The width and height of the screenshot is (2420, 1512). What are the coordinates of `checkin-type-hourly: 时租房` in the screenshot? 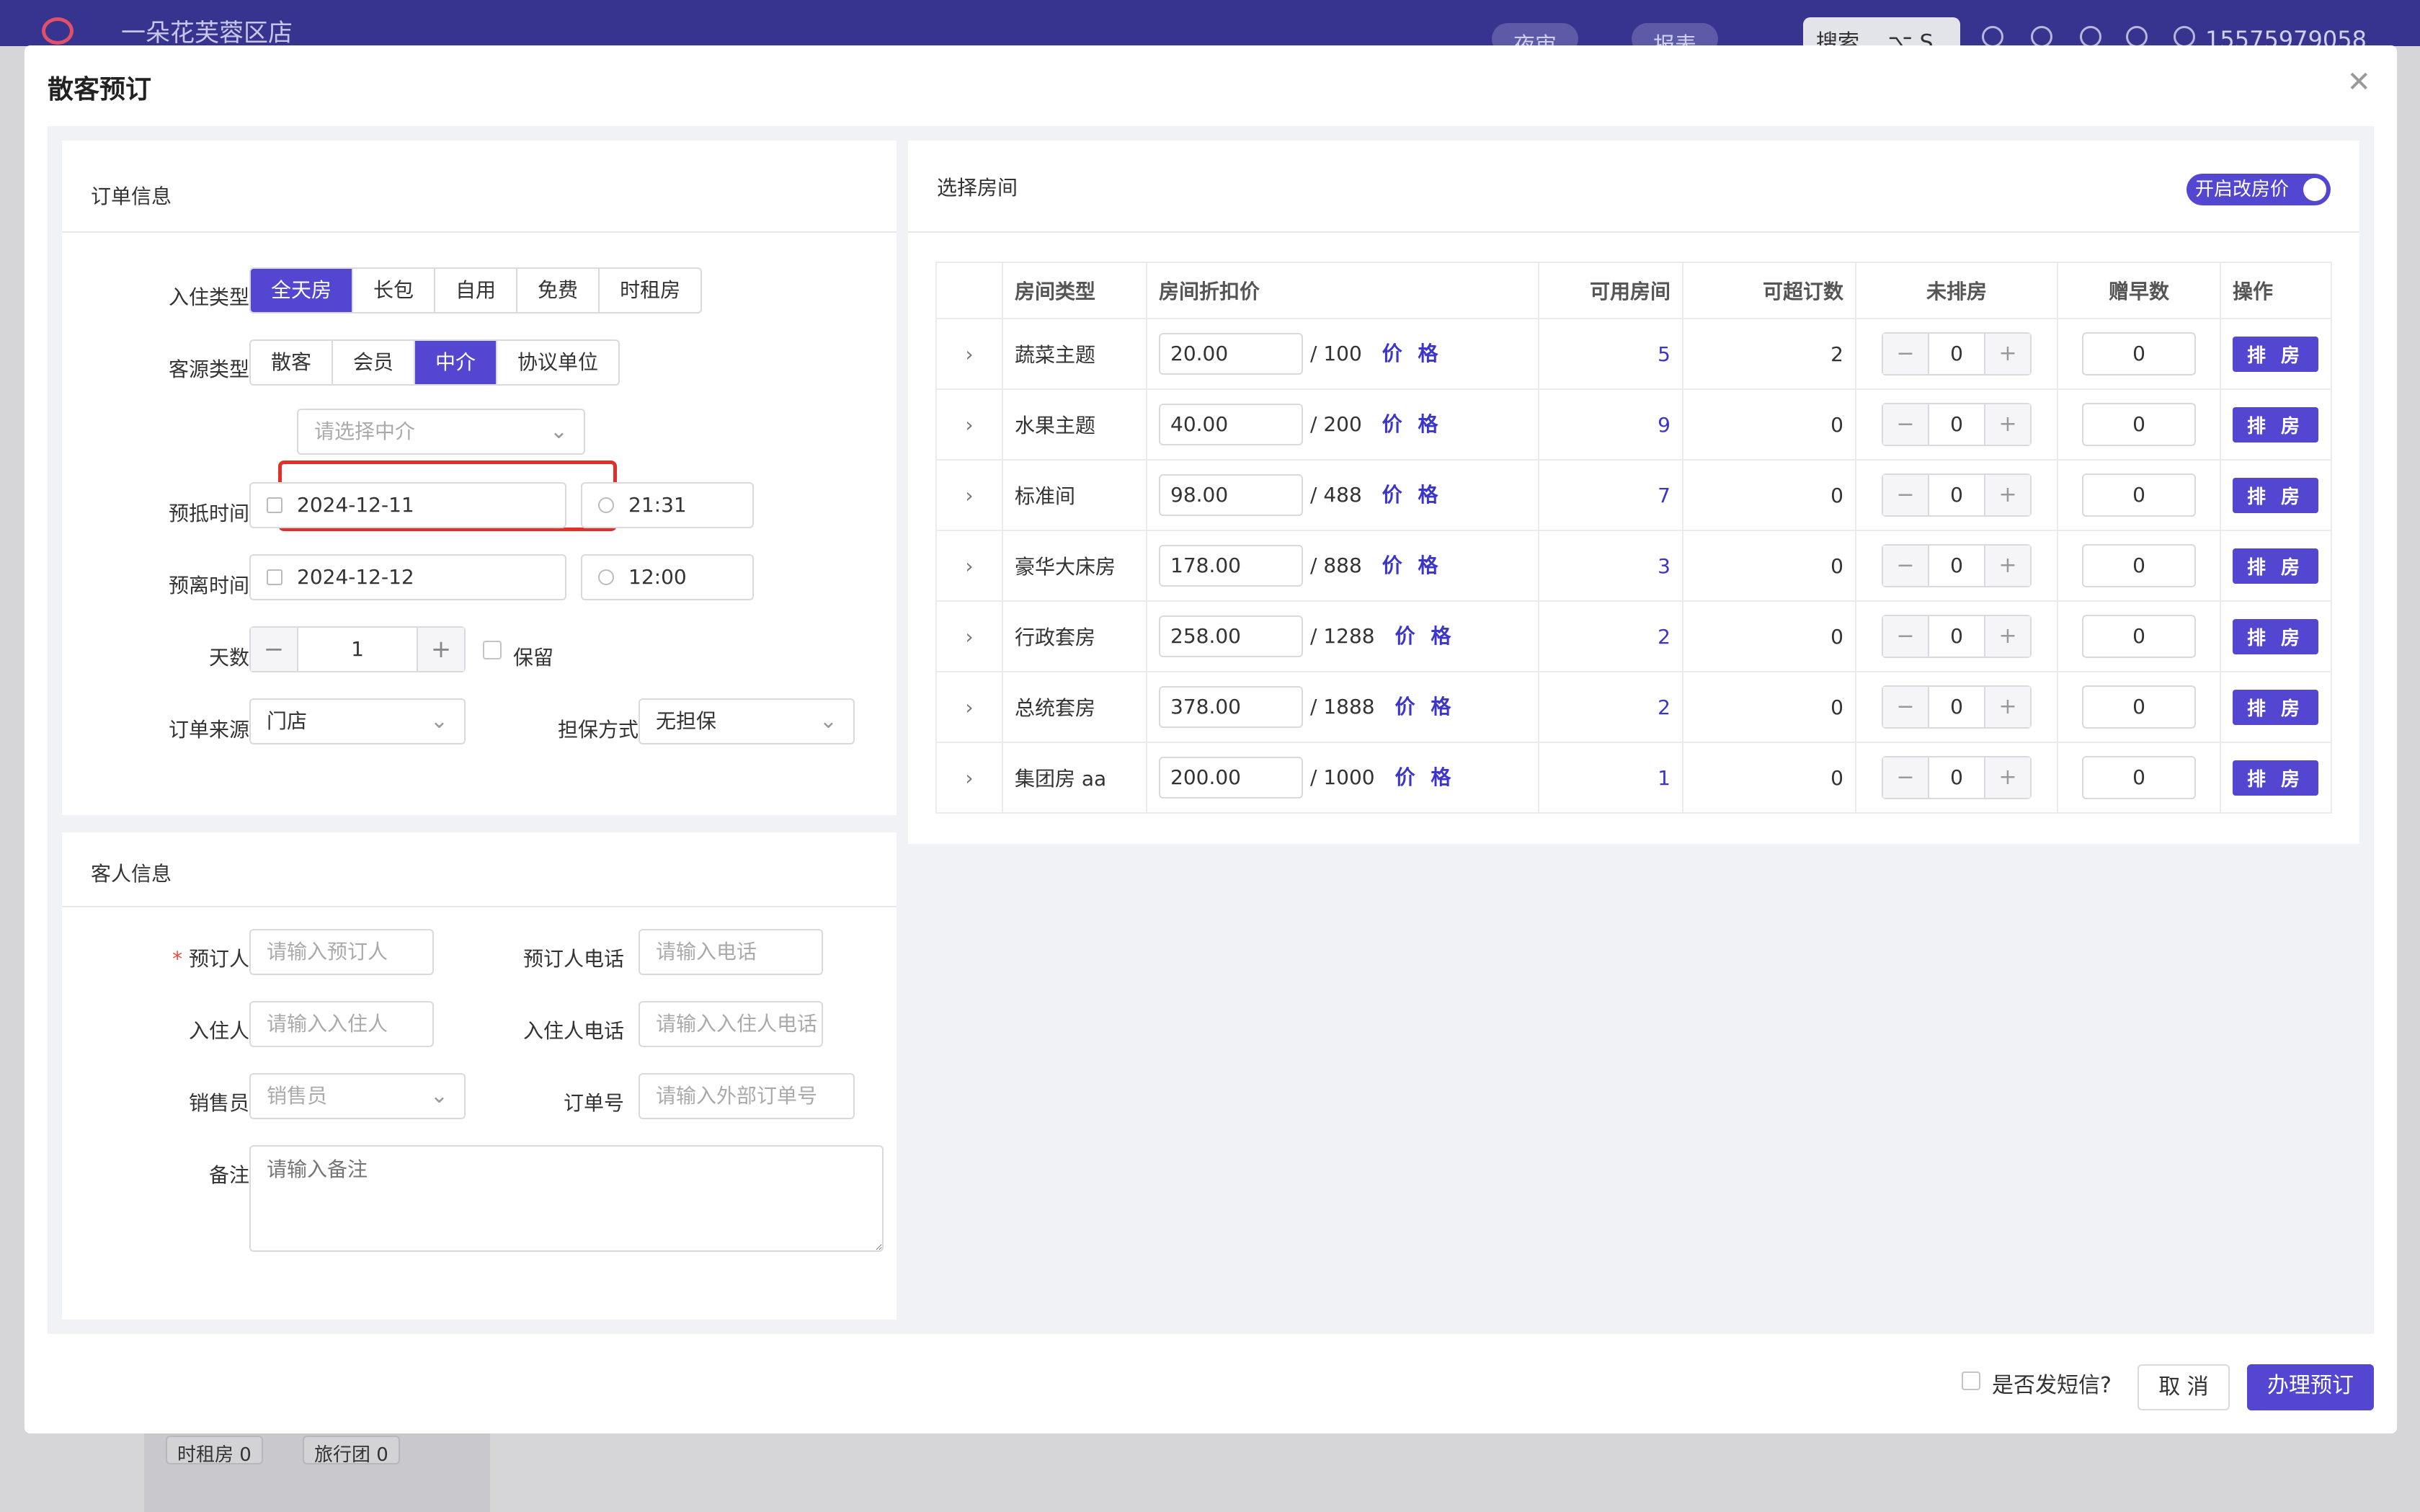 It's located at (650, 291).